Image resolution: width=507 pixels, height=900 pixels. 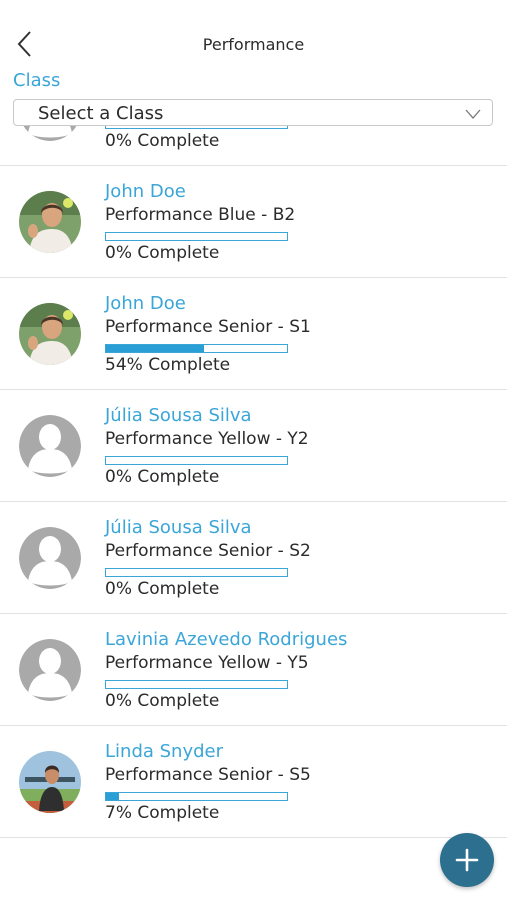 I want to click on class-select-value: Select a Class, so click(x=101, y=113).